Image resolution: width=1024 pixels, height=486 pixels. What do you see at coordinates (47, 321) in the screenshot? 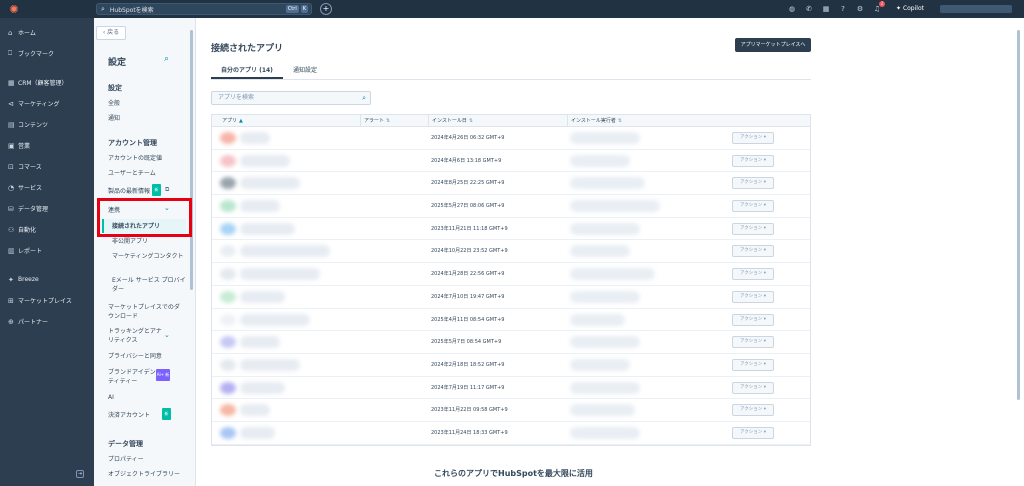
I see `nav-item-partner: ⊕ パートナー` at bounding box center [47, 321].